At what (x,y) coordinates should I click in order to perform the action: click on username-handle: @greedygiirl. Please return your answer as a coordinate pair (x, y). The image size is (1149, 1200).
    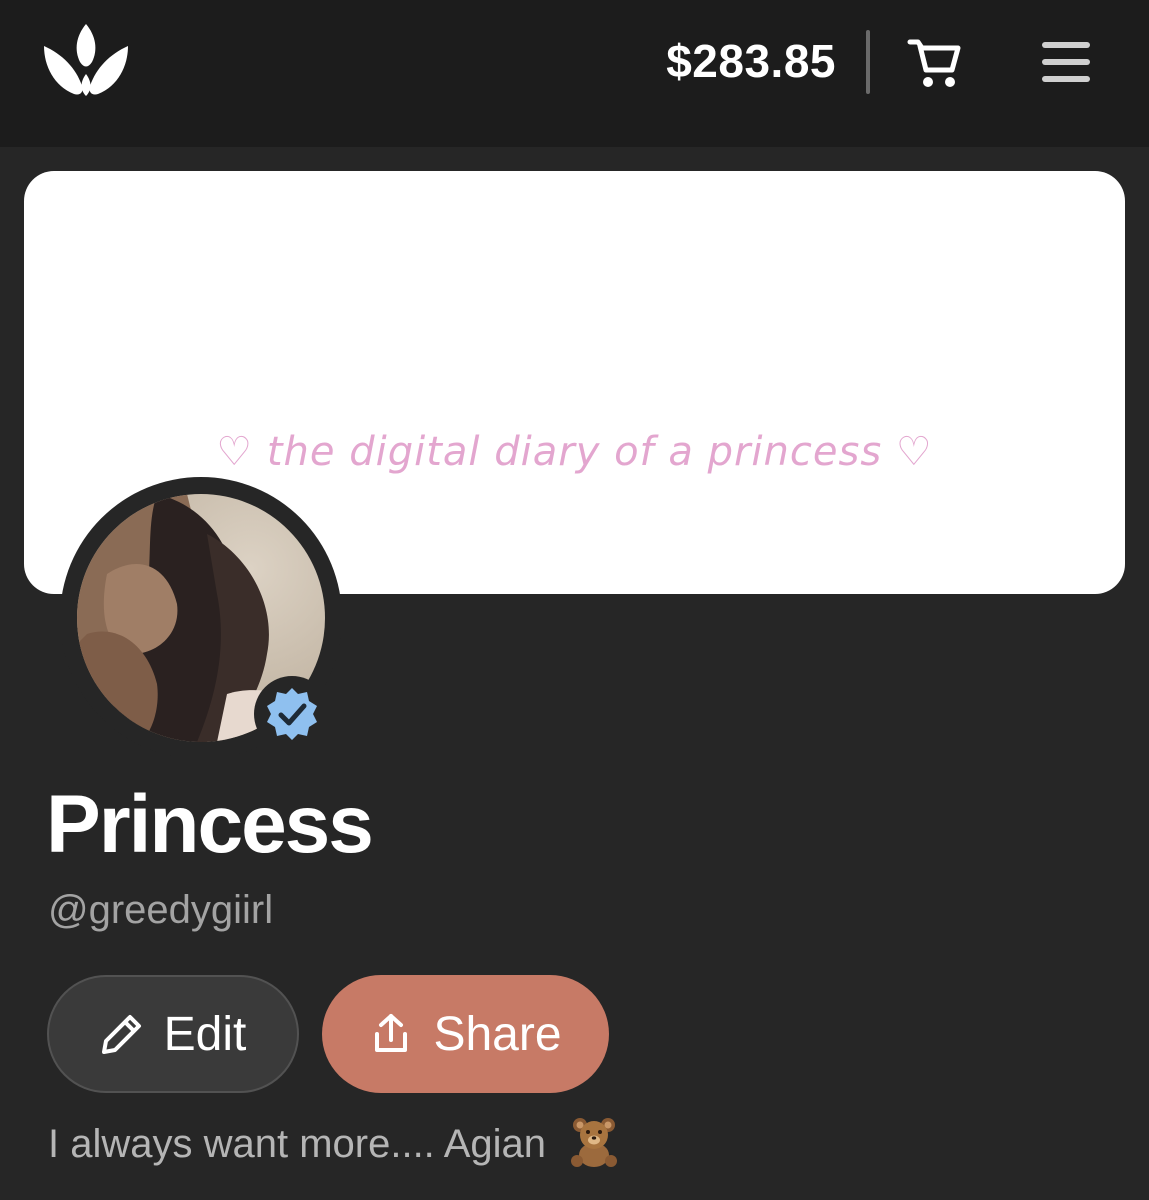
    Looking at the image, I should click on (161, 910).